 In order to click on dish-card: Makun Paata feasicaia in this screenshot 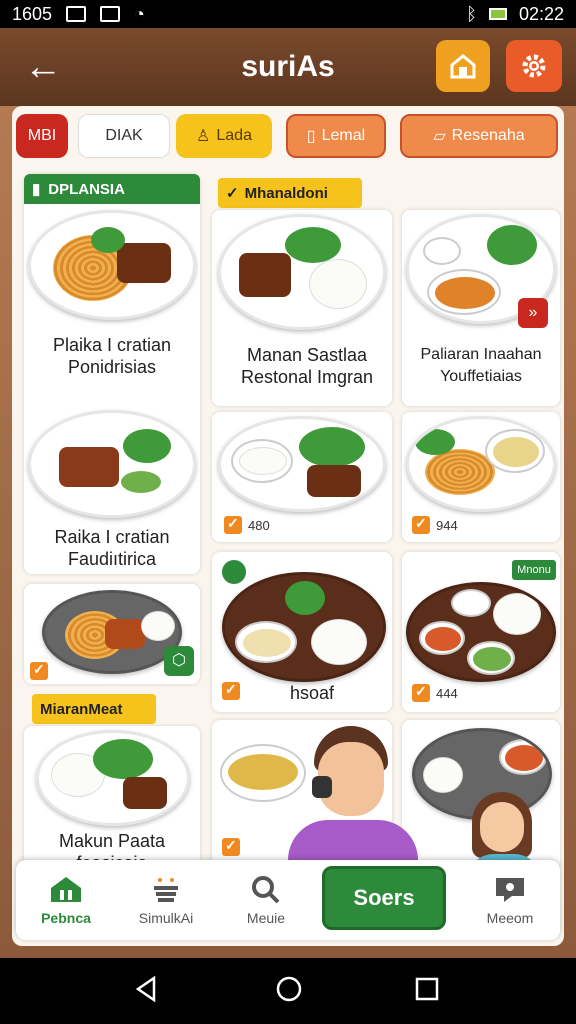, I will do `click(112, 796)`.